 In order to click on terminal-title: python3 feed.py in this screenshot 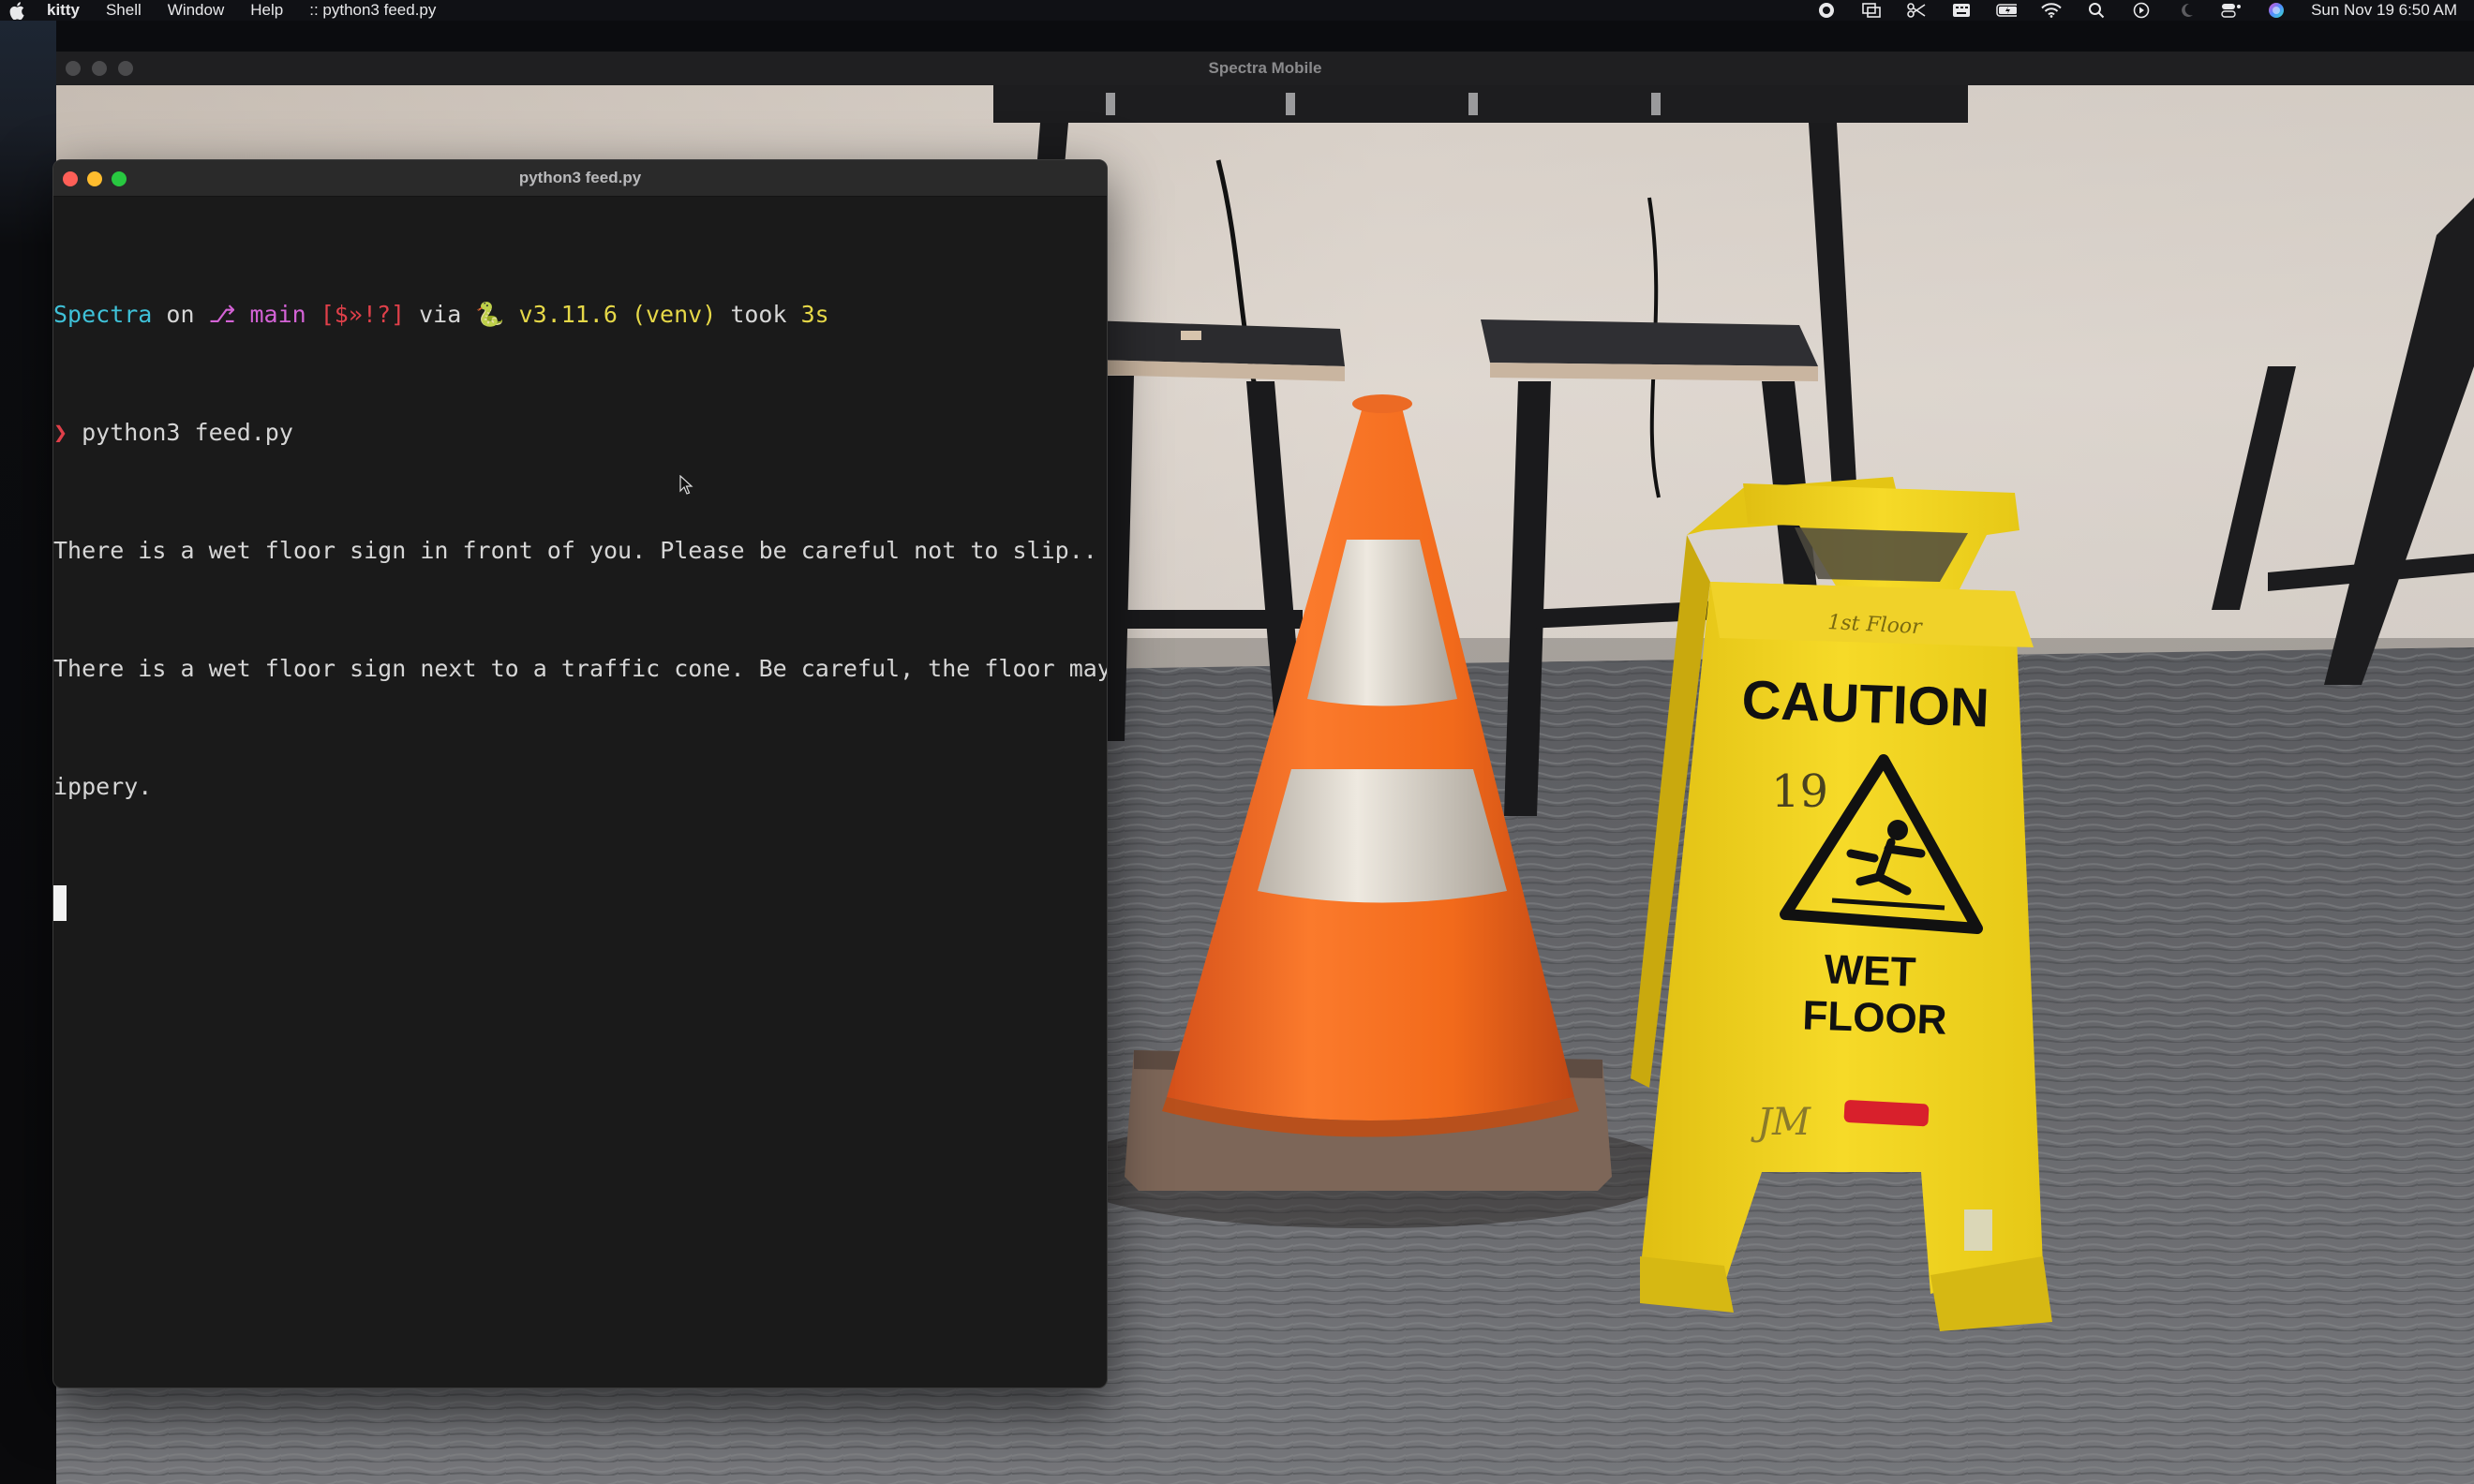, I will do `click(580, 177)`.